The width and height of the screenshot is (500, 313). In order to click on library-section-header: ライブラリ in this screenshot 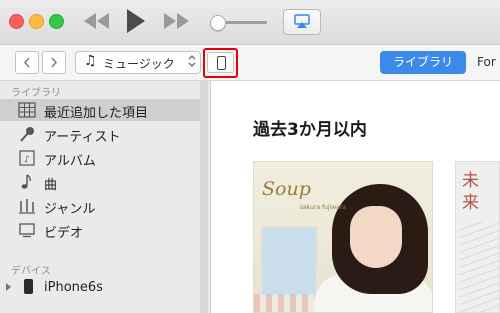, I will do `click(36, 93)`.